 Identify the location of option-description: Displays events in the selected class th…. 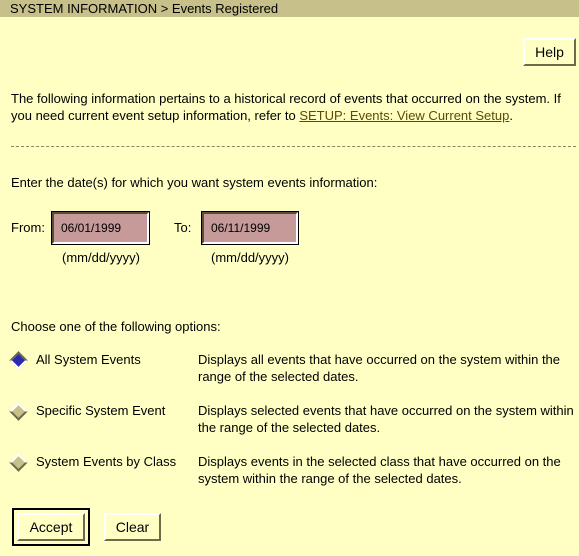
(379, 470).